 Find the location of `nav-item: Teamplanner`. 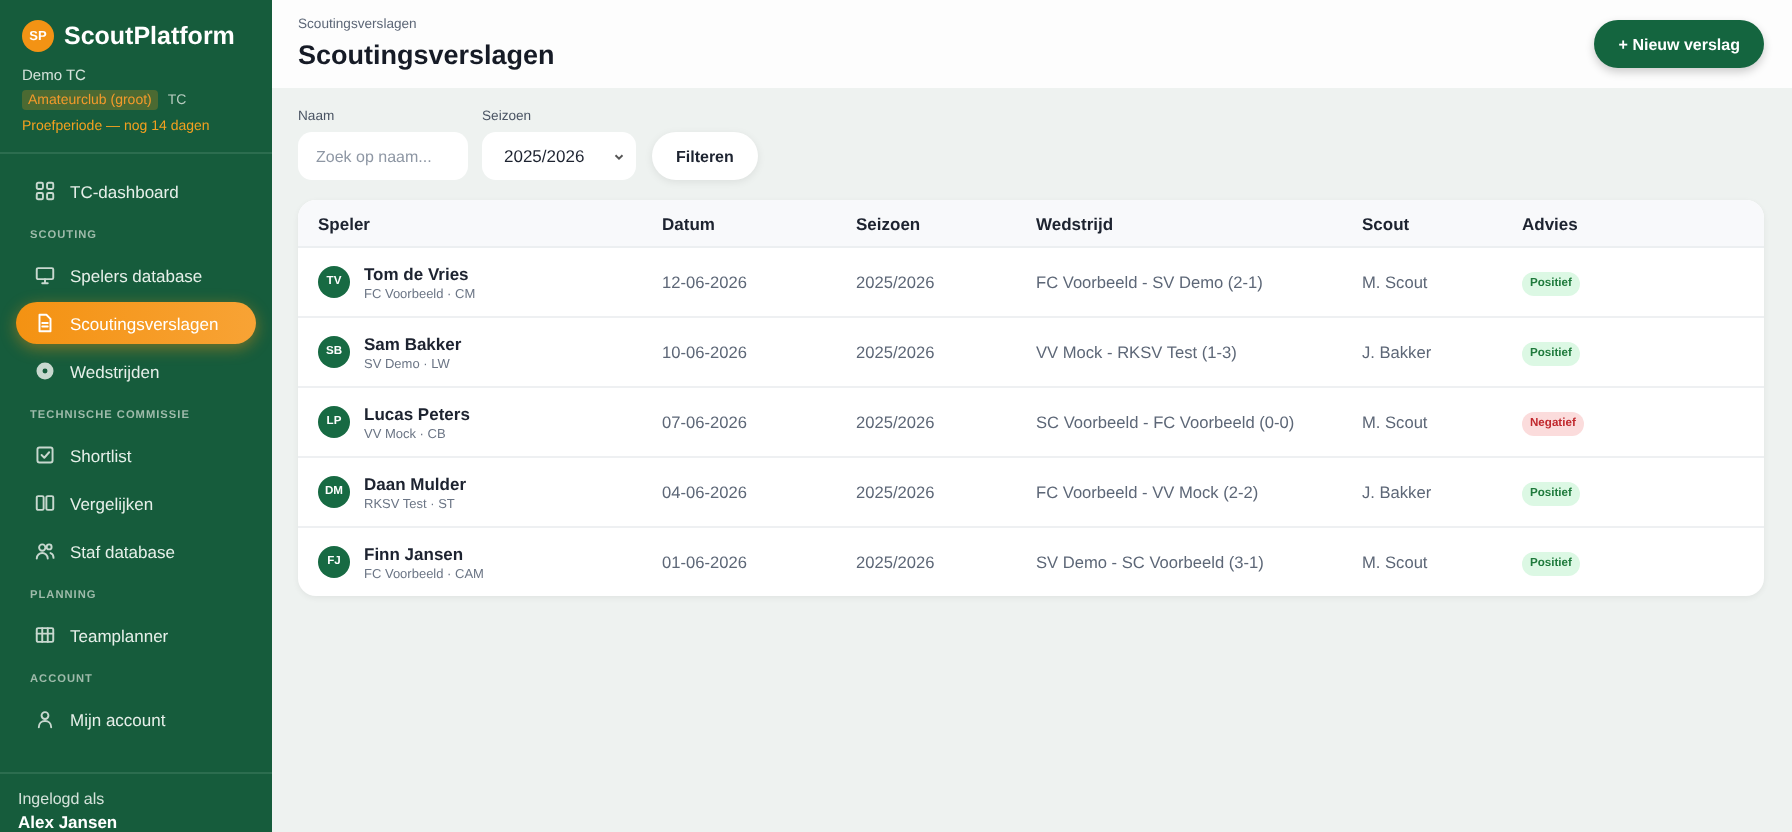

nav-item: Teamplanner is located at coordinates (136, 635).